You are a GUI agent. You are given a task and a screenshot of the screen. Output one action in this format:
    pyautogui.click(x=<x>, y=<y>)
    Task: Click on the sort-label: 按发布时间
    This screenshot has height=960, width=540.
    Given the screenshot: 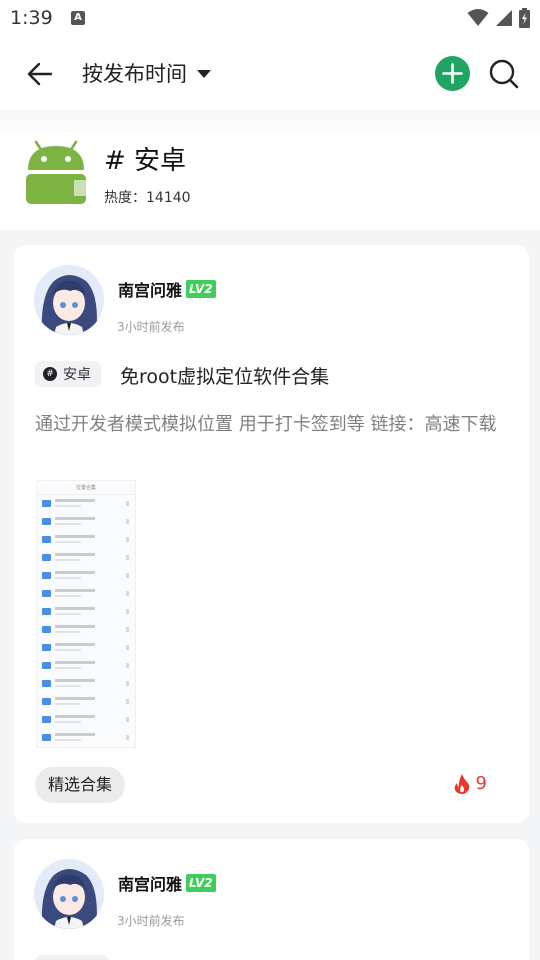 What is the action you would take?
    pyautogui.click(x=134, y=74)
    